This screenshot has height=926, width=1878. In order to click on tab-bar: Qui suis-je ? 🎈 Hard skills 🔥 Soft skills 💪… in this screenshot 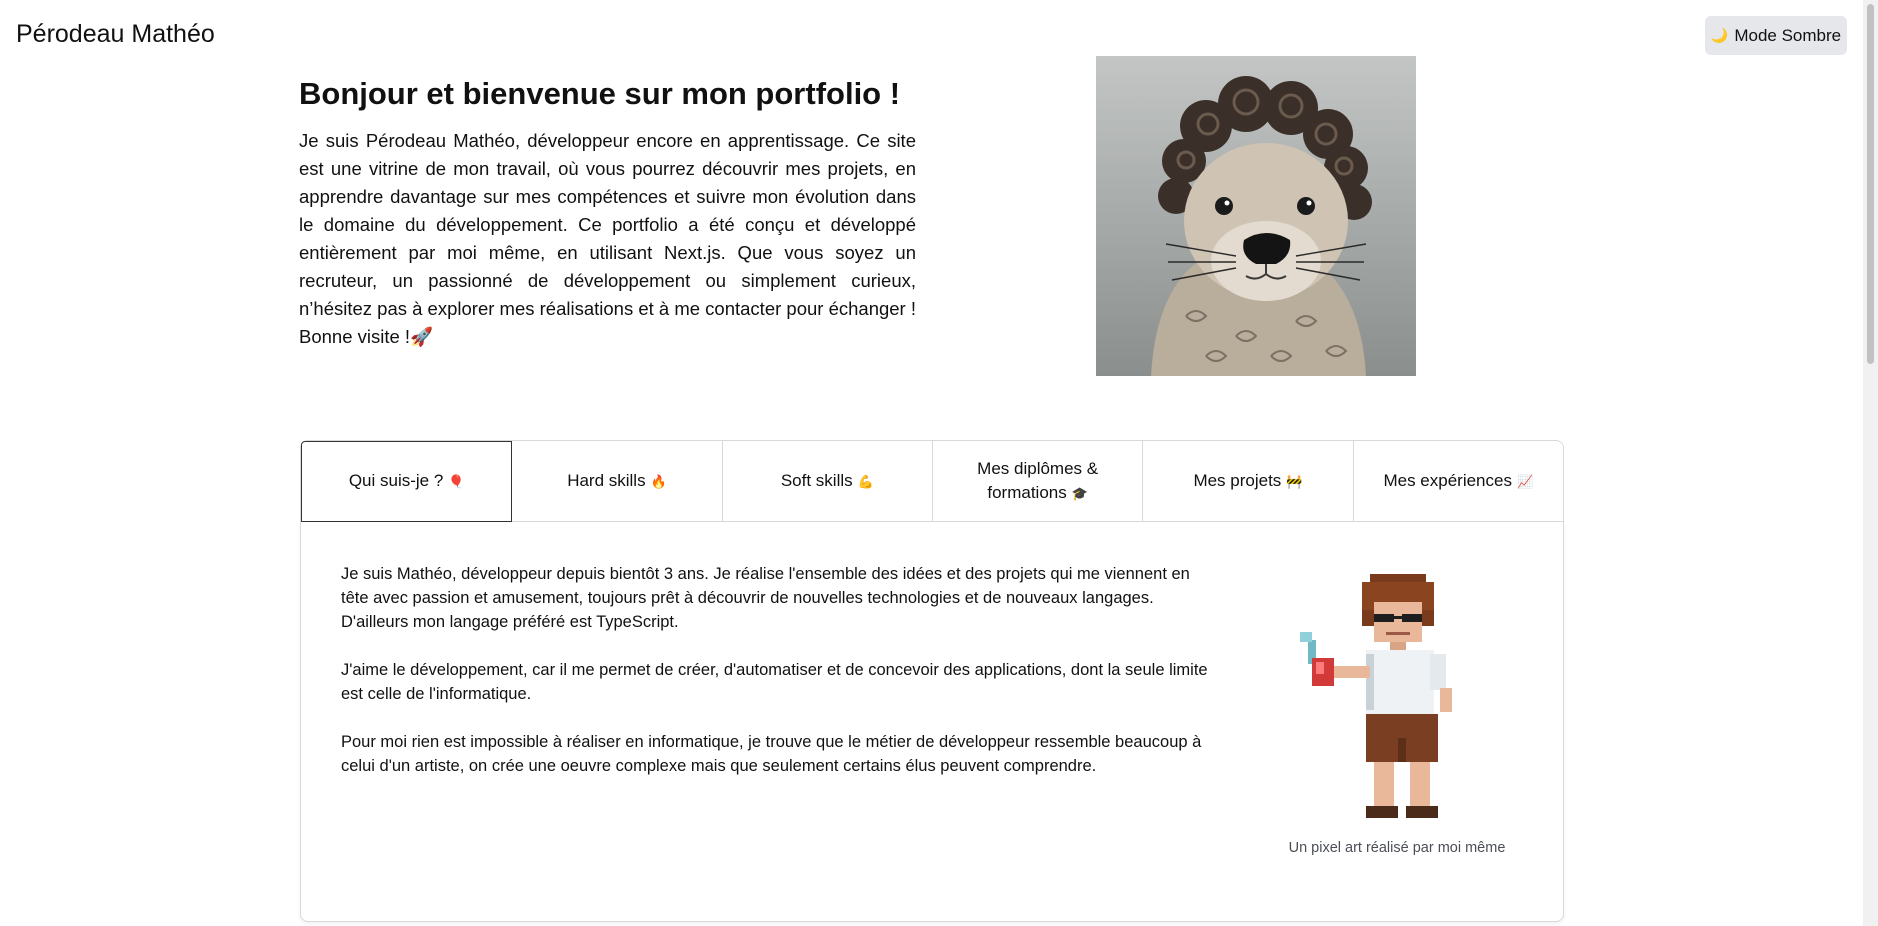, I will do `click(932, 481)`.